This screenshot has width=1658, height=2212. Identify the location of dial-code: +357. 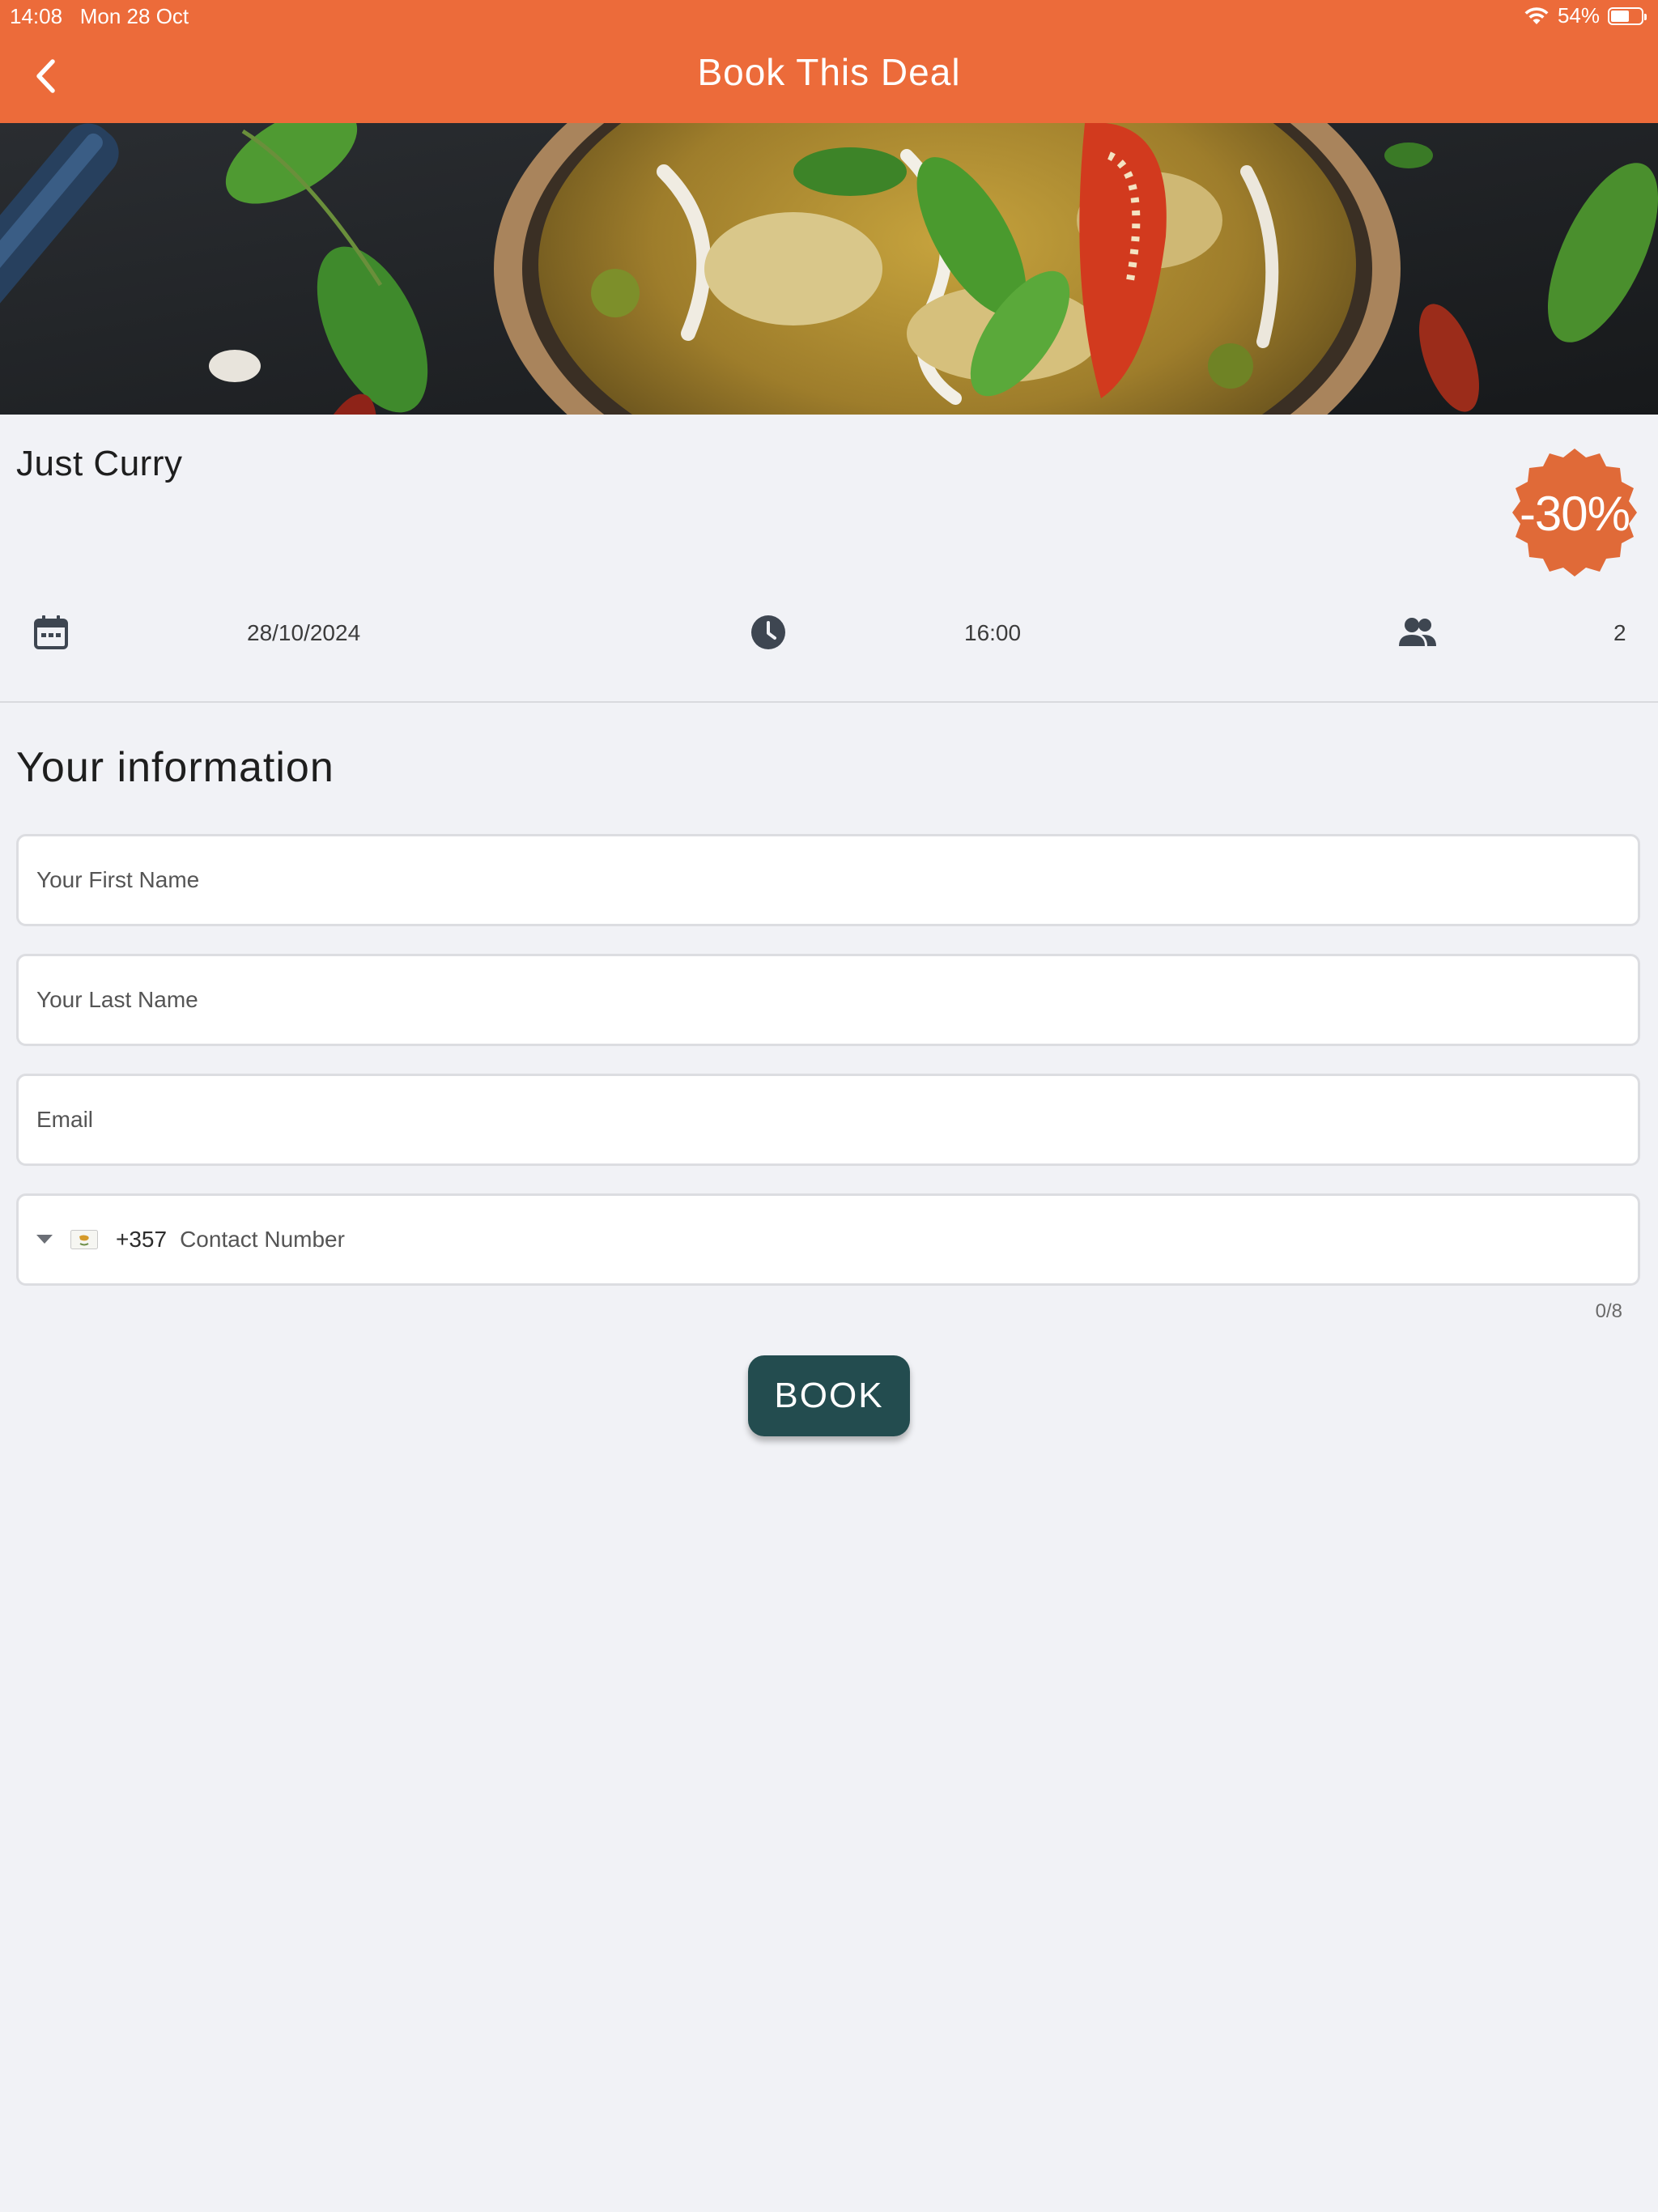
(142, 1239).